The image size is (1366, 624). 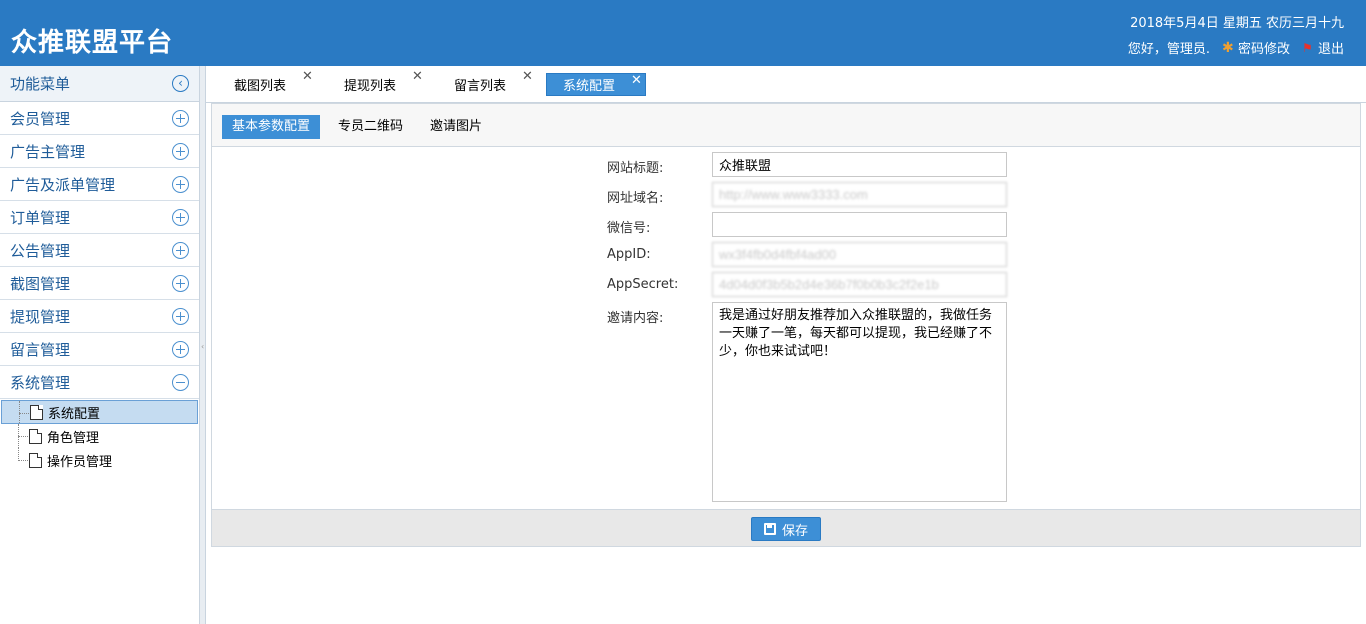 What do you see at coordinates (1168, 49) in the screenshot?
I see `greeting-text: 您好，管理员.` at bounding box center [1168, 49].